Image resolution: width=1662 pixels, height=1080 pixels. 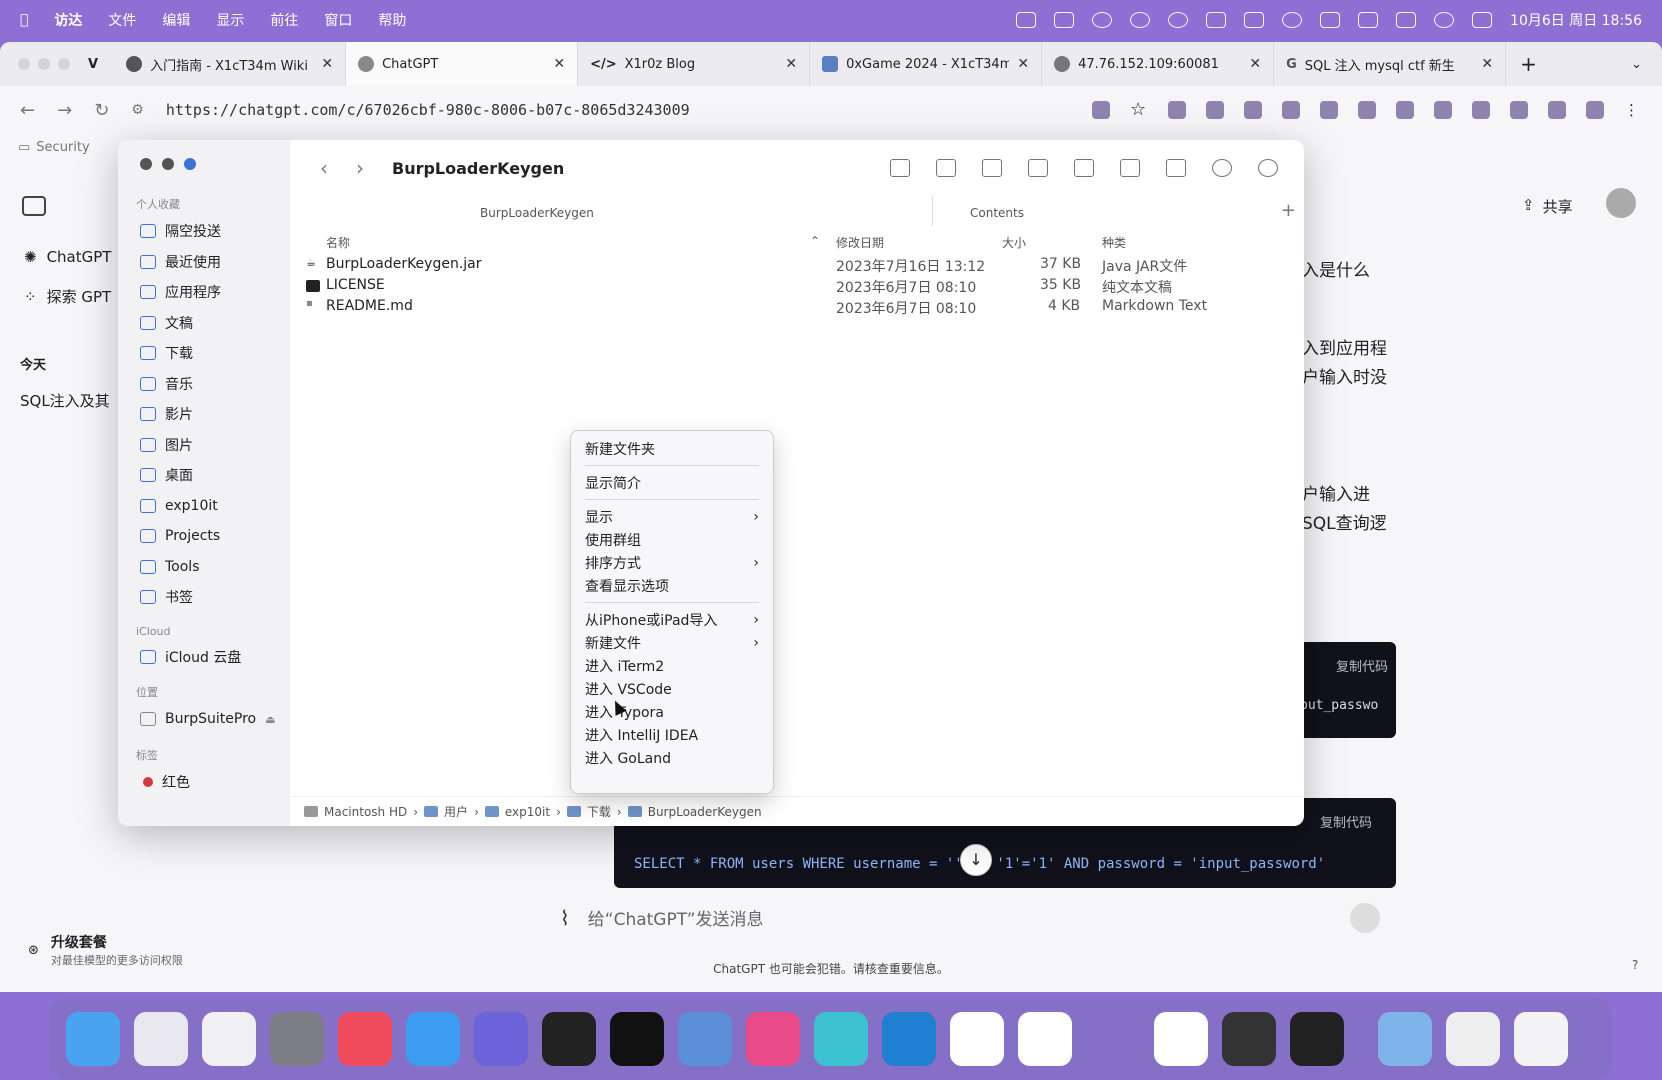 What do you see at coordinates (705, 1039) in the screenshot?
I see `app-icon` at bounding box center [705, 1039].